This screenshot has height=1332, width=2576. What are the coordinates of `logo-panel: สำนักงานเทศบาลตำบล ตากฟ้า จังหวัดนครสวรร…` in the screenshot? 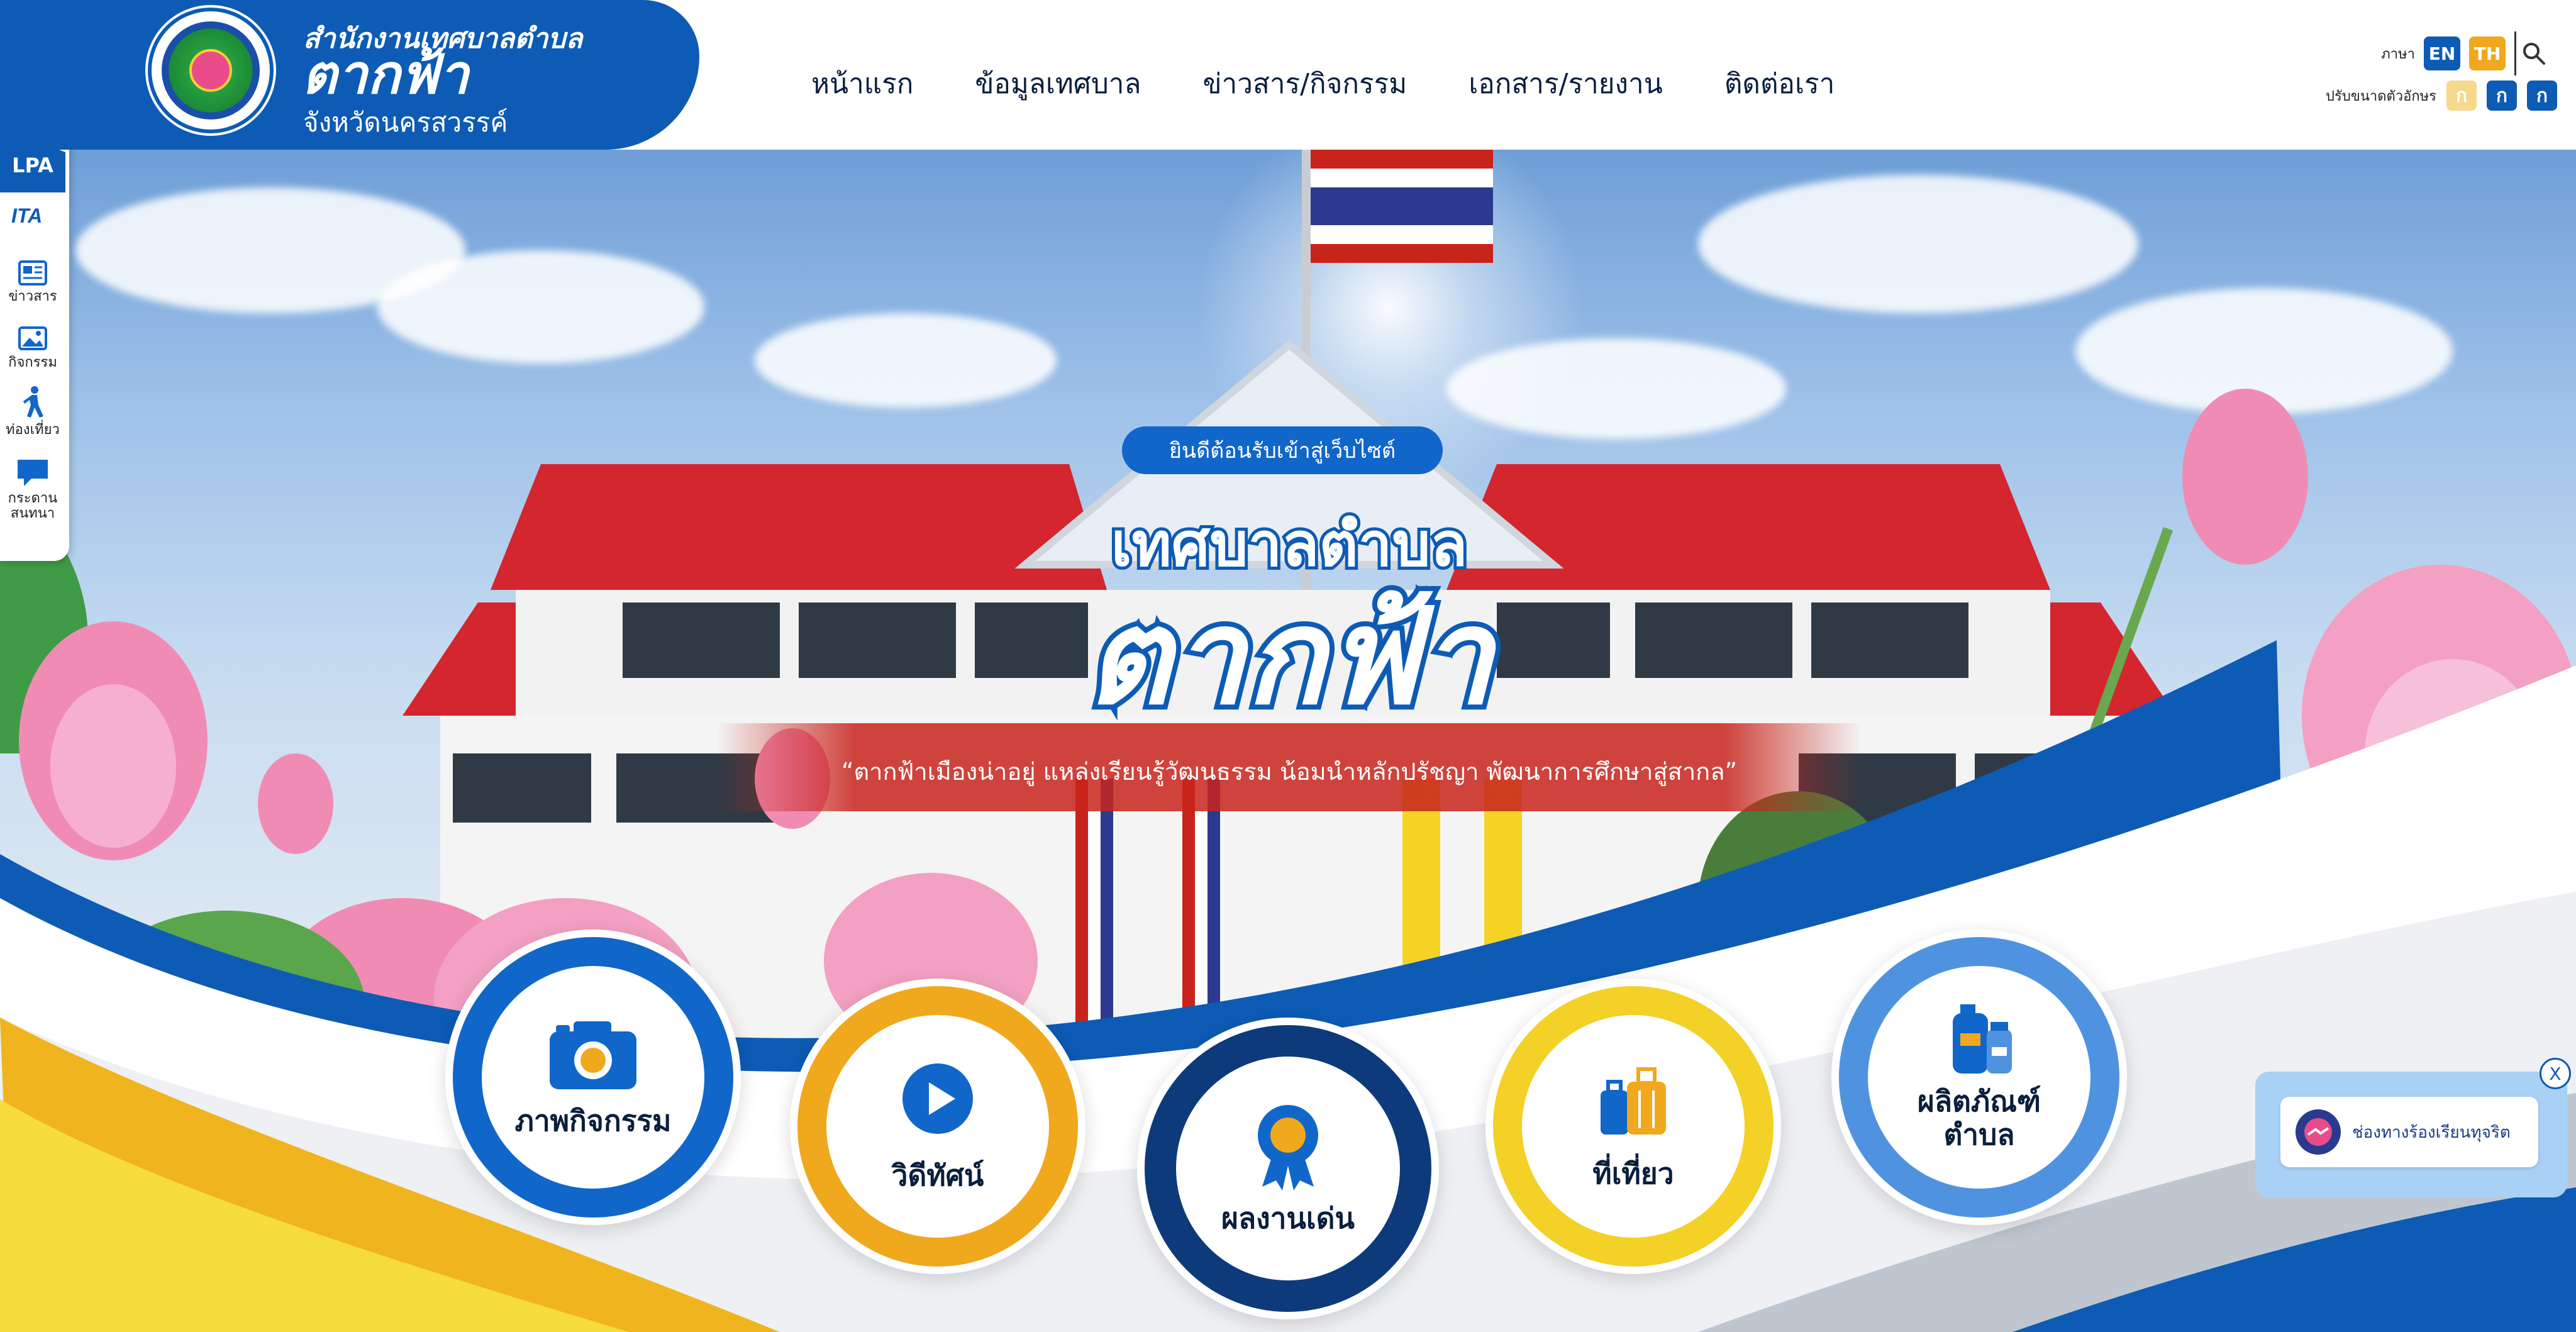 It's located at (349, 75).